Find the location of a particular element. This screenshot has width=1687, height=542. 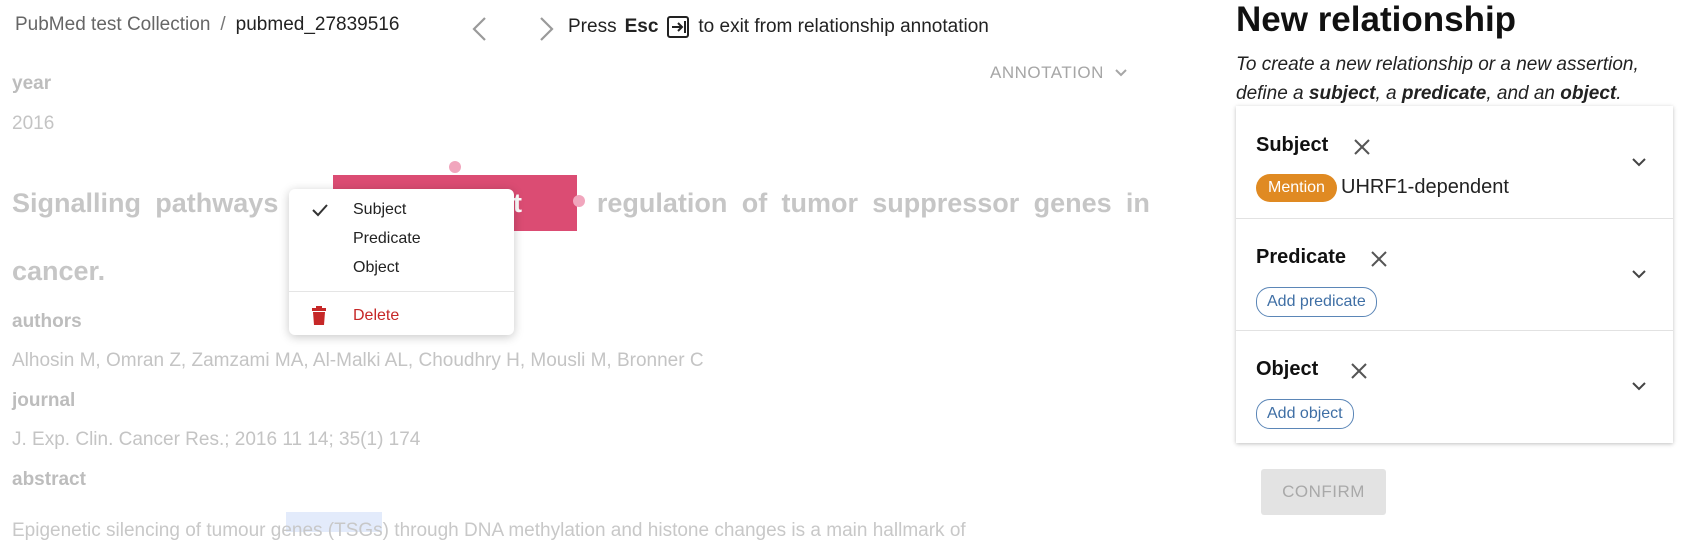

title-word: suppressor is located at coordinates (946, 203).